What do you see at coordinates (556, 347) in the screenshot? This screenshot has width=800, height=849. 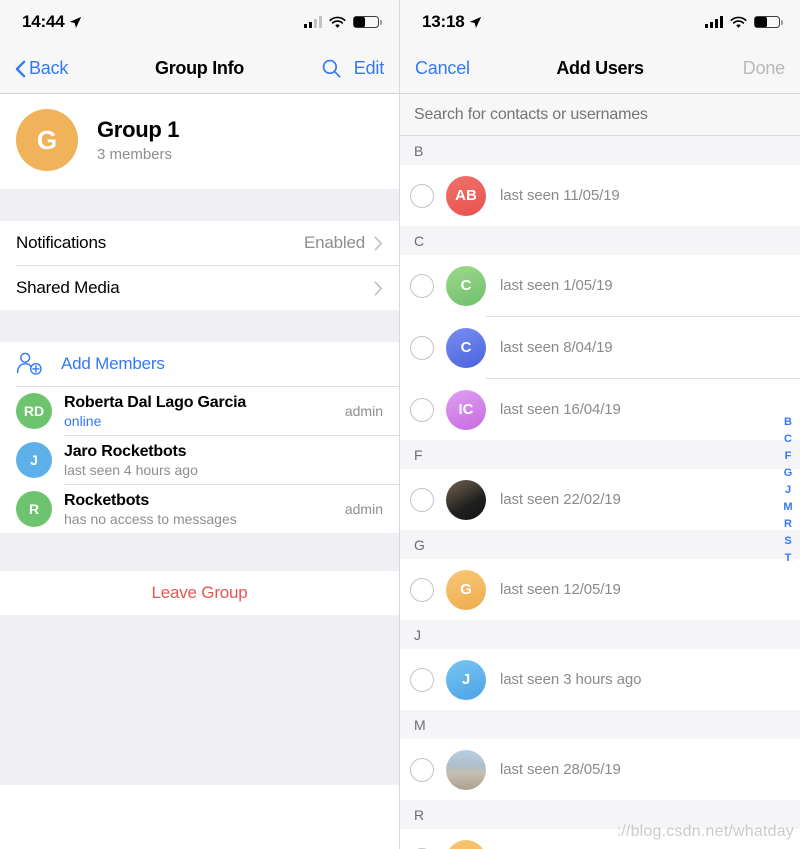 I see `contact-status: last seen 8/04/19` at bounding box center [556, 347].